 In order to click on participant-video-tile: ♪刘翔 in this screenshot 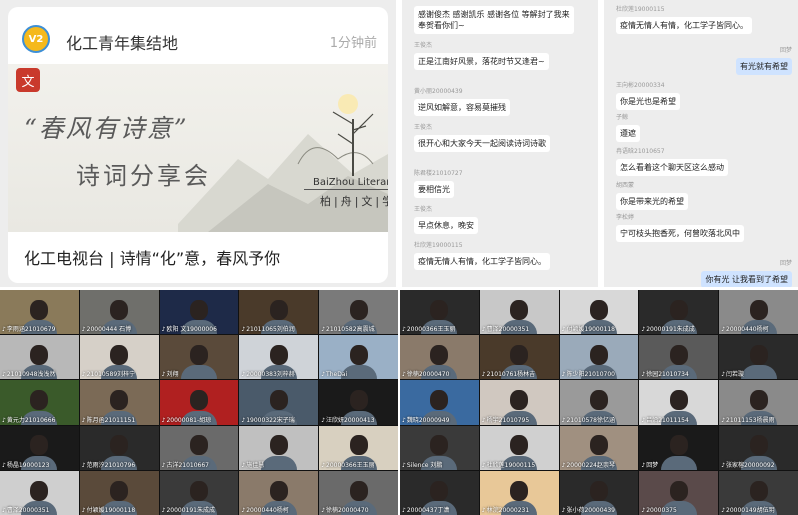, I will do `click(199, 357)`.